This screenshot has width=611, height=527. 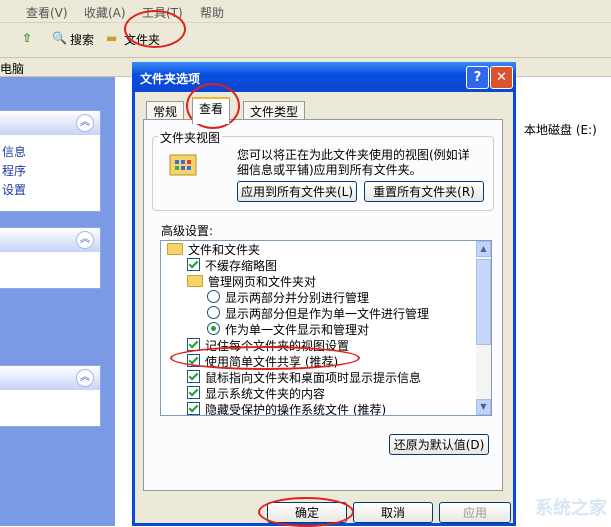 I want to click on list-item: 显示两部分但是作为单一文件进行管理, so click(x=318, y=314).